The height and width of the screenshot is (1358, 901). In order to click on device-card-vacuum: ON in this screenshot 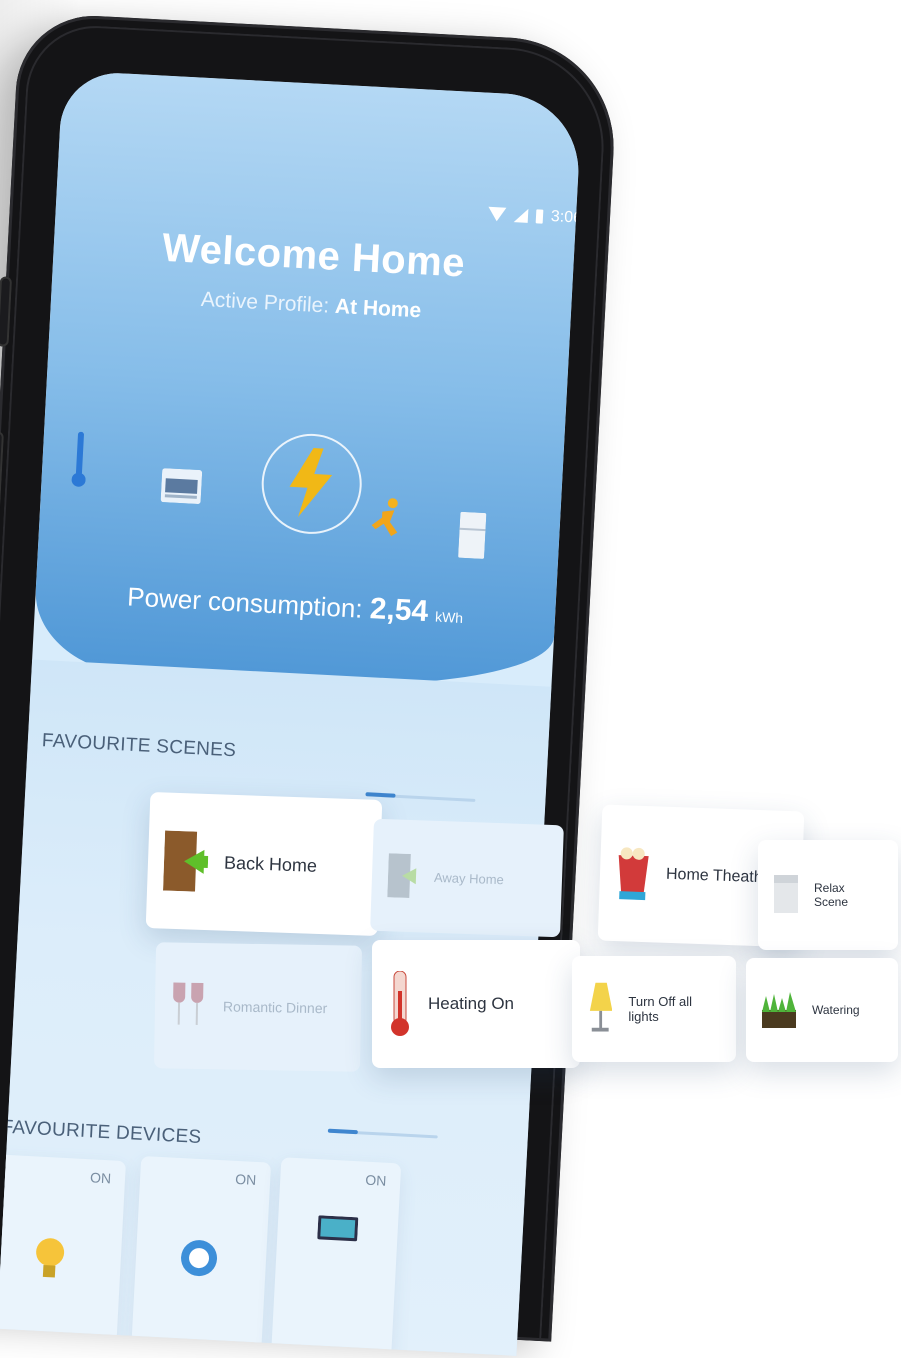, I will do `click(201, 1255)`.